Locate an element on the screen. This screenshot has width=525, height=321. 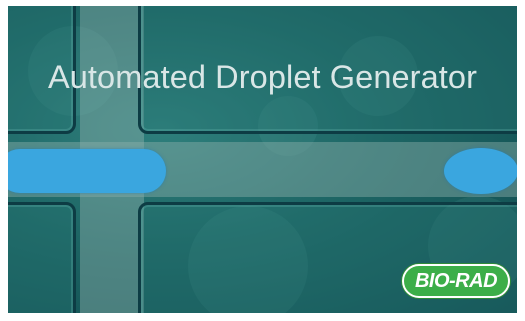
chip-panel-bottom-left is located at coordinates (42, 257).